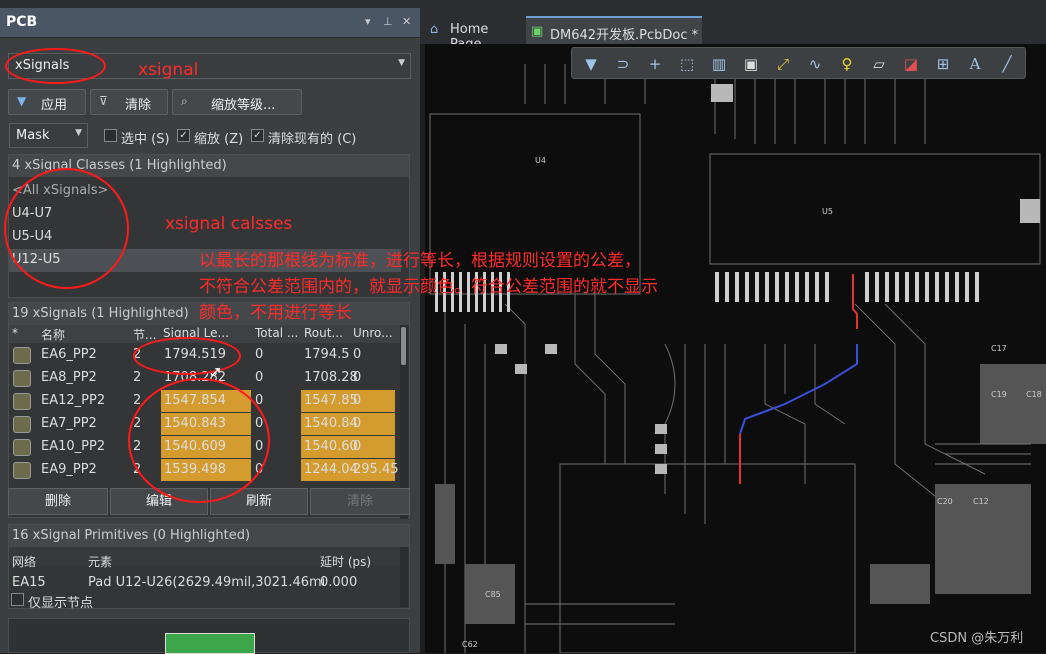  I want to click on signal-total: 0, so click(259, 354).